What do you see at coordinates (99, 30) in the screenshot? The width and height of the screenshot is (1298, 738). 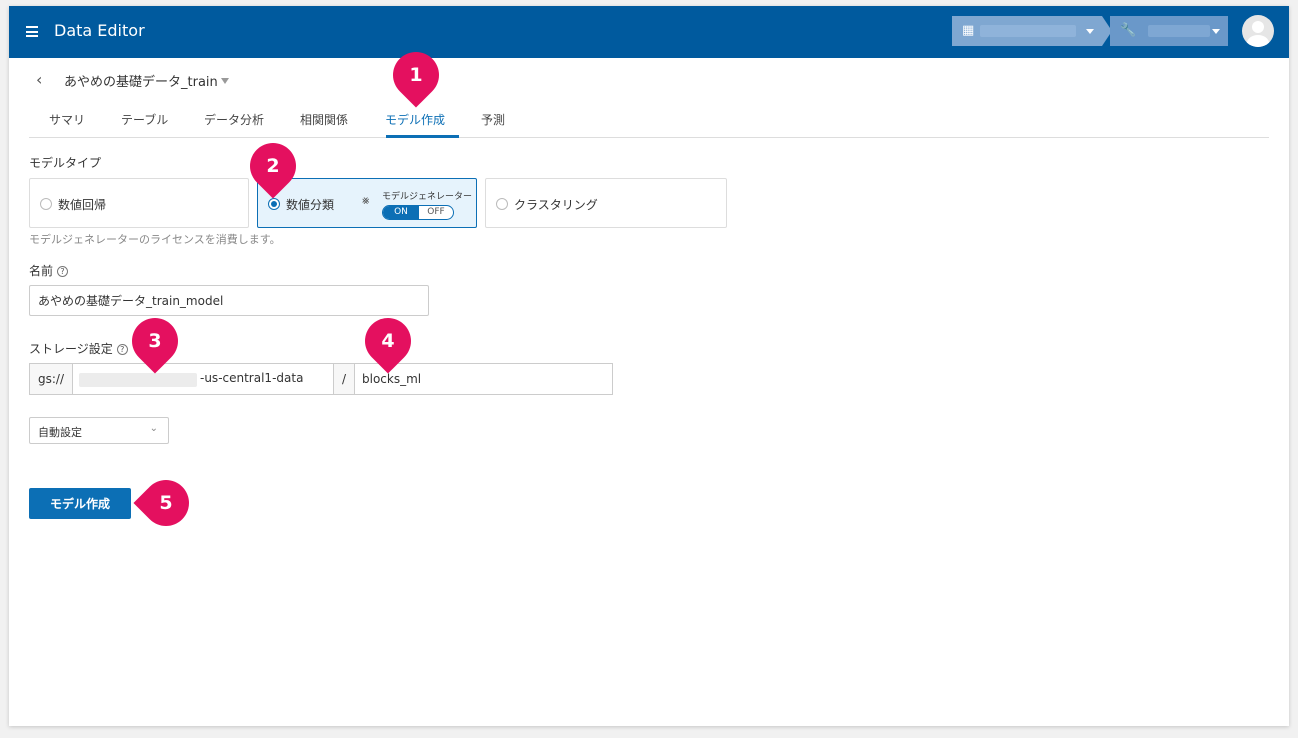 I see `app-title: Data Editor` at bounding box center [99, 30].